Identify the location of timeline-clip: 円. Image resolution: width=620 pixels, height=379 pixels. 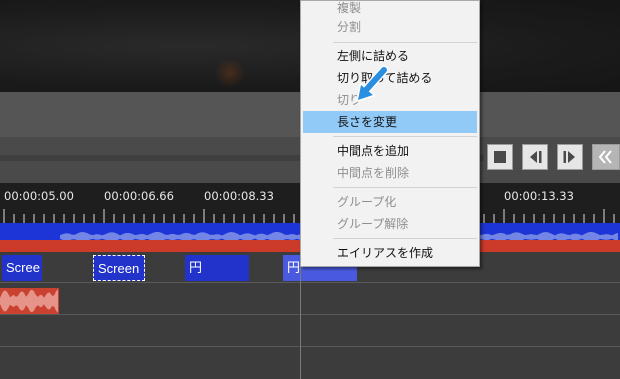
(217, 268).